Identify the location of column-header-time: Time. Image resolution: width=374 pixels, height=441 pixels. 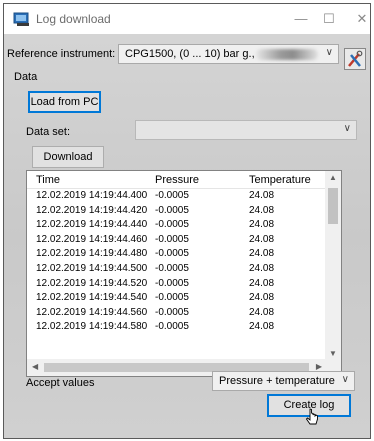
(48, 180).